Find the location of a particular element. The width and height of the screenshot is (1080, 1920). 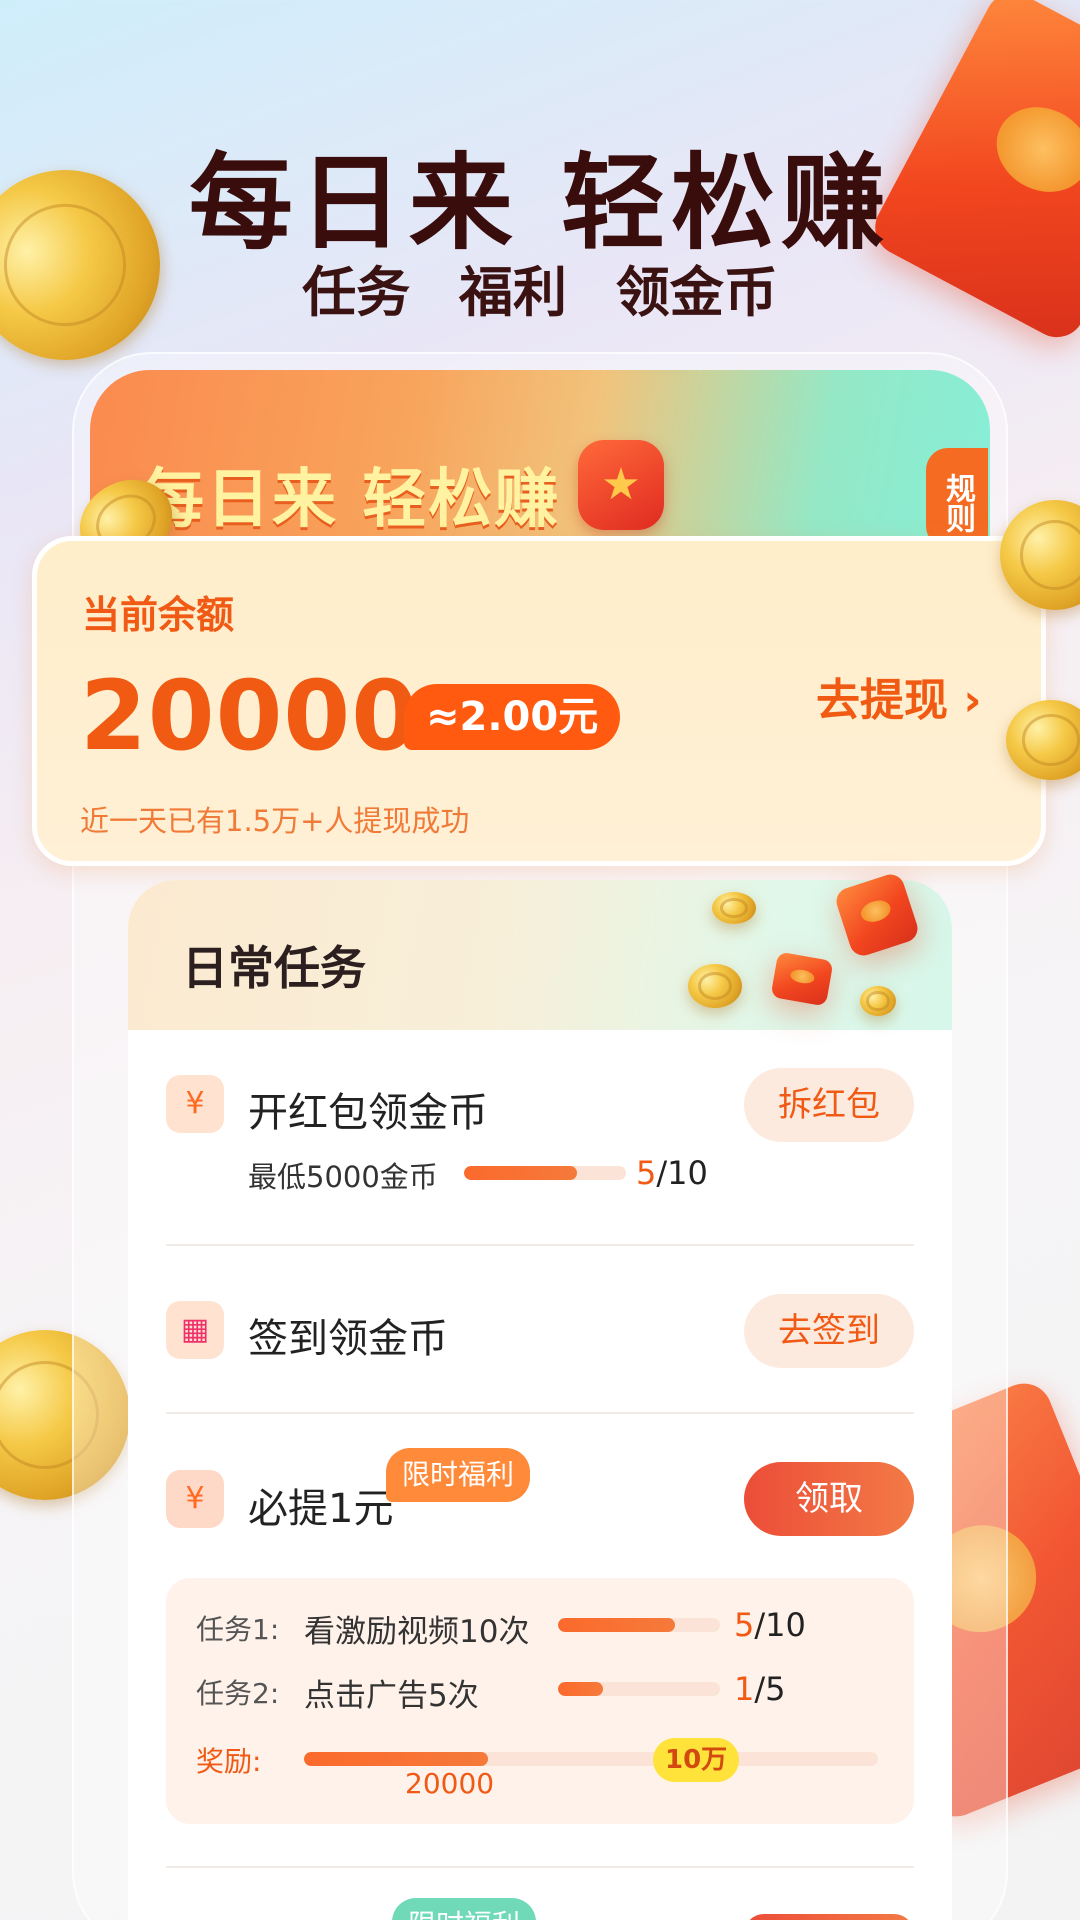

hero-subtitle: 任务 福利 领金币 is located at coordinates (540, 292).